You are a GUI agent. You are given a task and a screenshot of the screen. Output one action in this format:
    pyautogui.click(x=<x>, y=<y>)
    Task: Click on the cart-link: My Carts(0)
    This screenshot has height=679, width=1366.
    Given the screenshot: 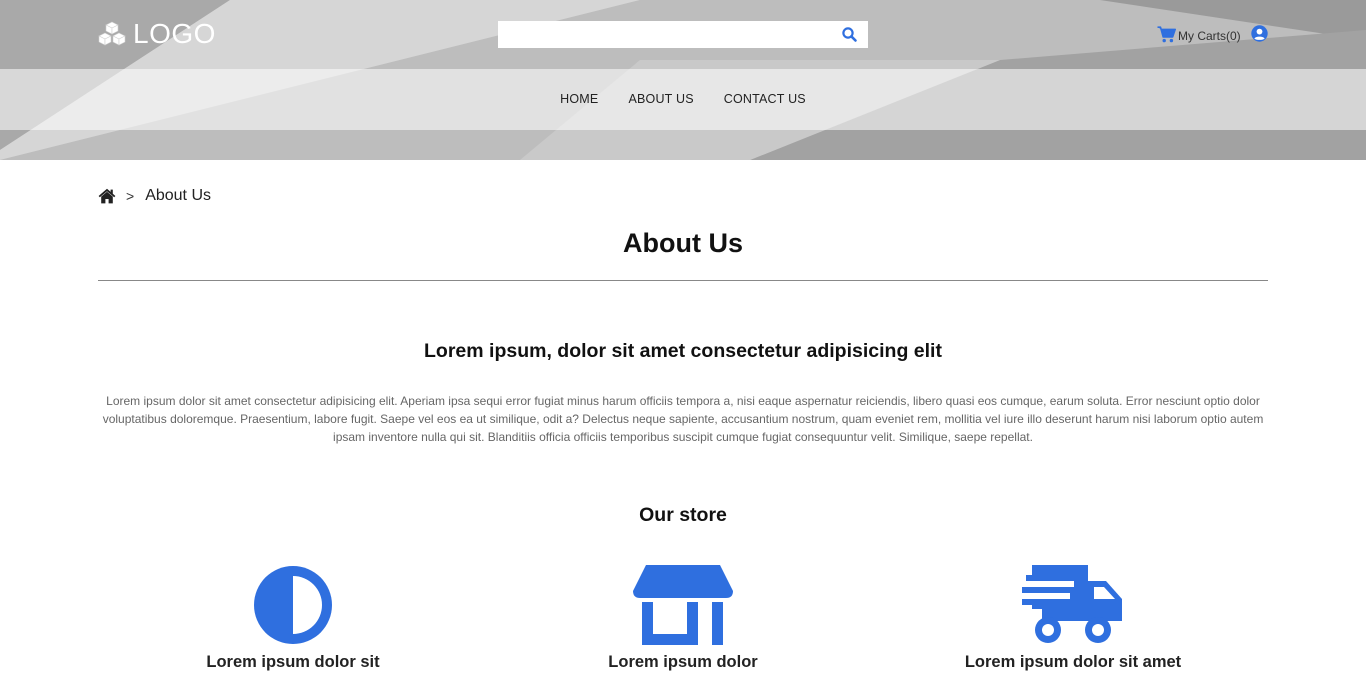 What is the action you would take?
    pyautogui.click(x=1199, y=34)
    